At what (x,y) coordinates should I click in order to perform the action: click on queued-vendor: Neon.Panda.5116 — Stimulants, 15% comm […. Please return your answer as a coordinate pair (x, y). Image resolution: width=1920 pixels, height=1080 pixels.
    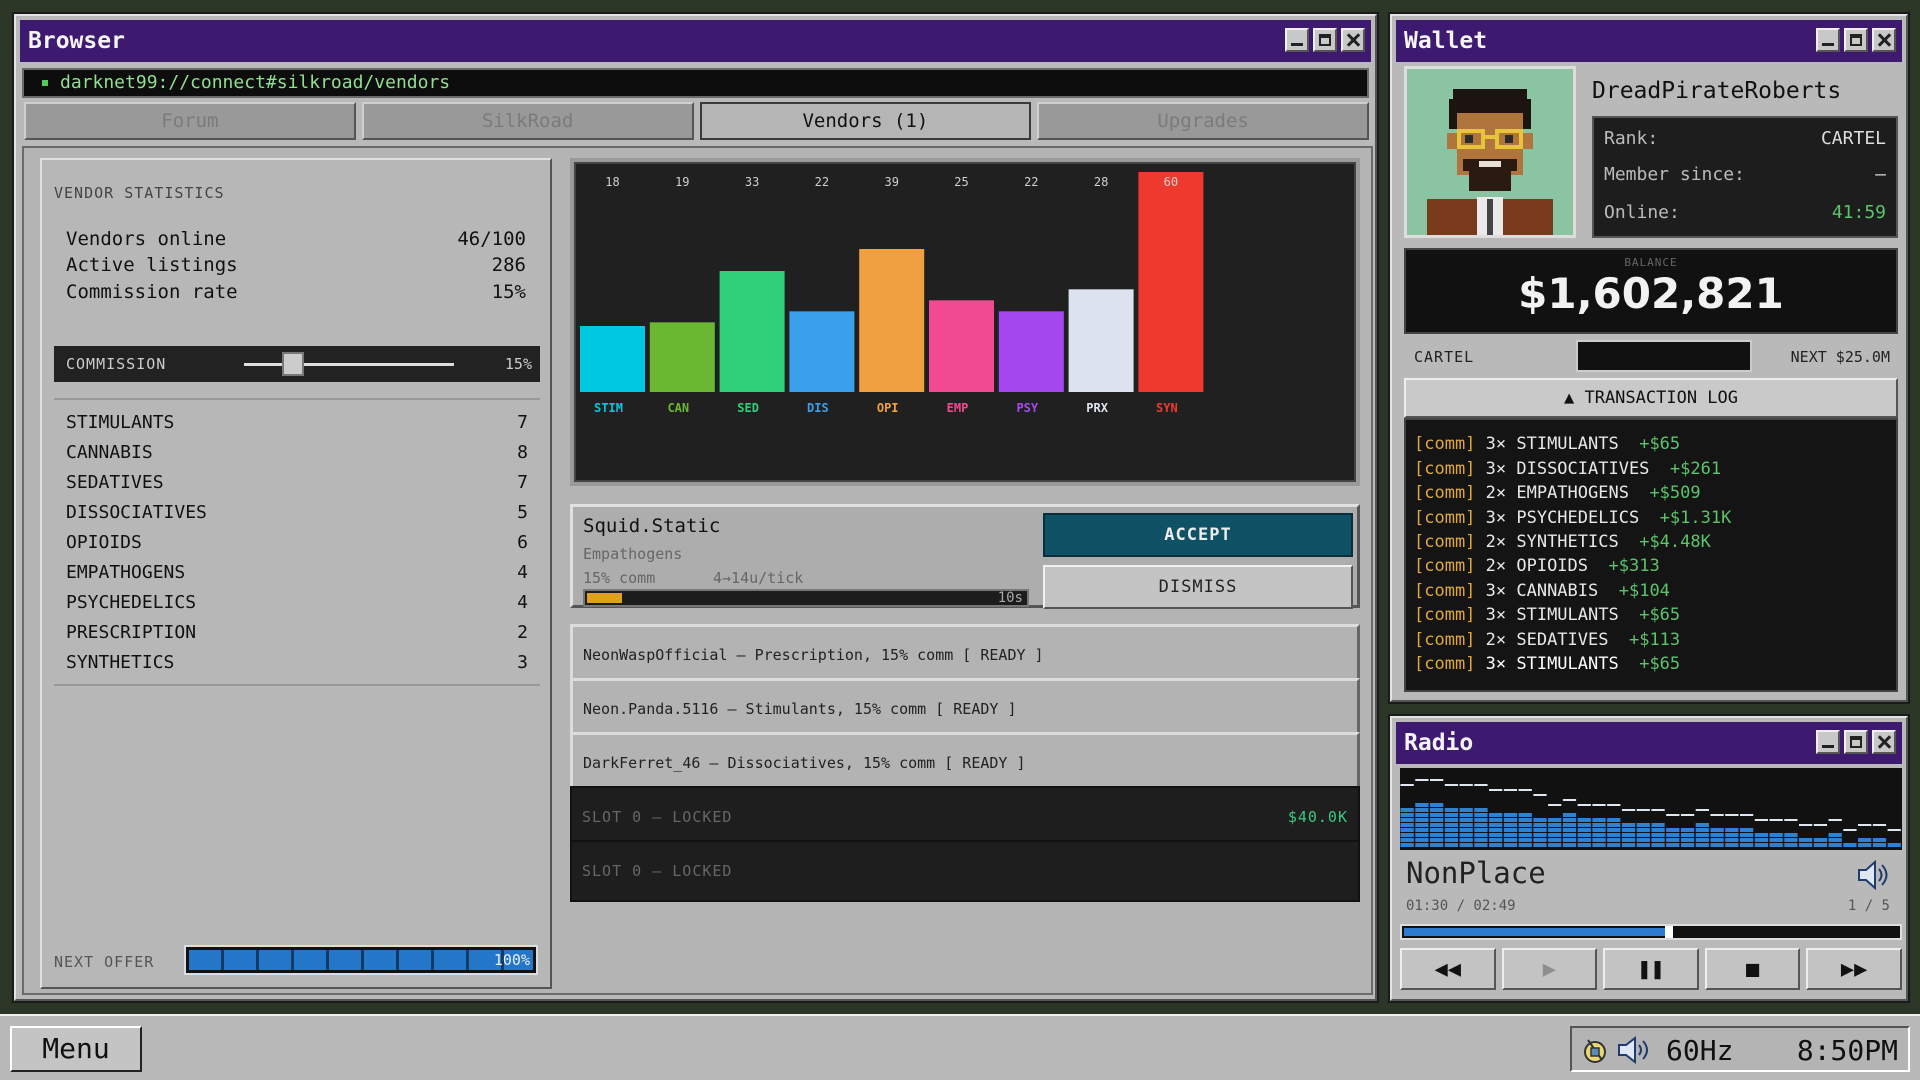
    Looking at the image, I should click on (965, 709).